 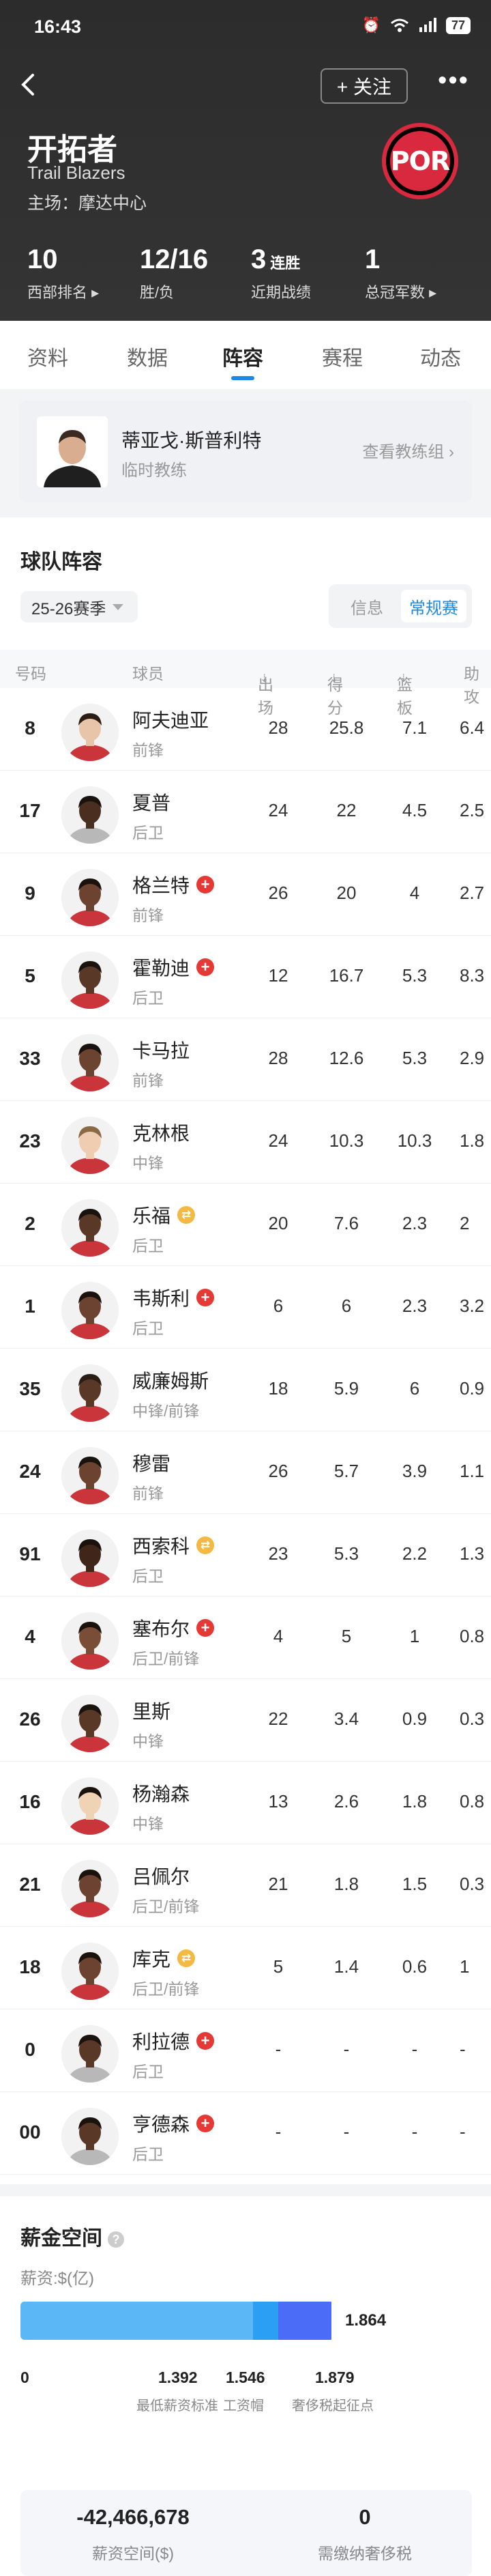 I want to click on player-rebounds: -, so click(x=415, y=2049).